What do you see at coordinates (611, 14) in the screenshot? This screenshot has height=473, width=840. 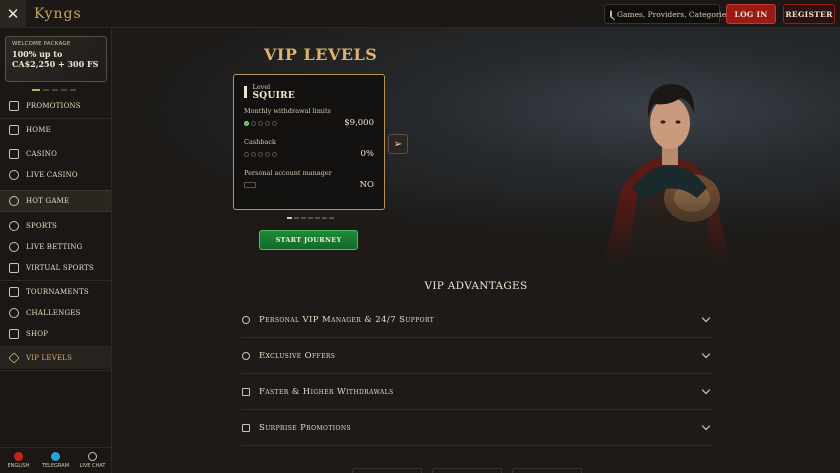 I see `search-icon` at bounding box center [611, 14].